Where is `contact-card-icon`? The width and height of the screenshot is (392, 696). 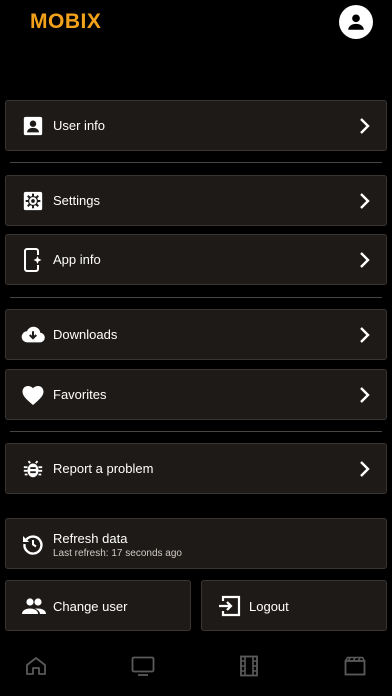
contact-card-icon is located at coordinates (33, 126).